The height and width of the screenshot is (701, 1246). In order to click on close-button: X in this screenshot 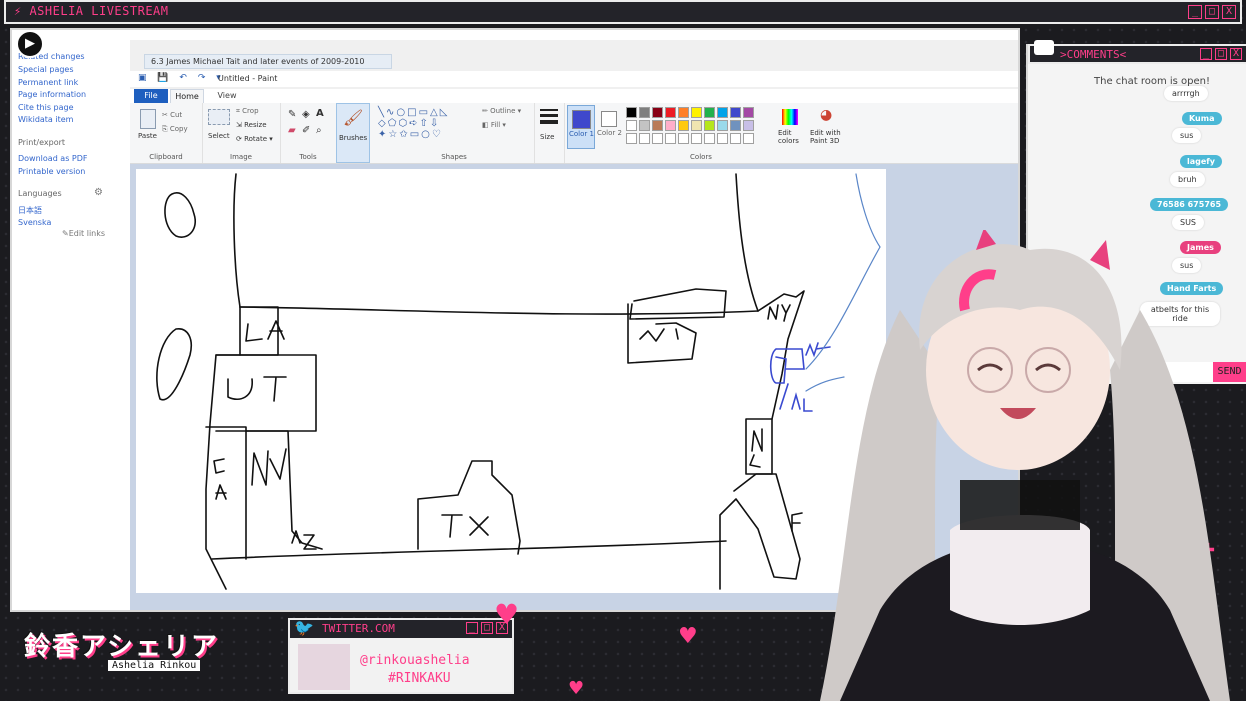, I will do `click(1229, 12)`.